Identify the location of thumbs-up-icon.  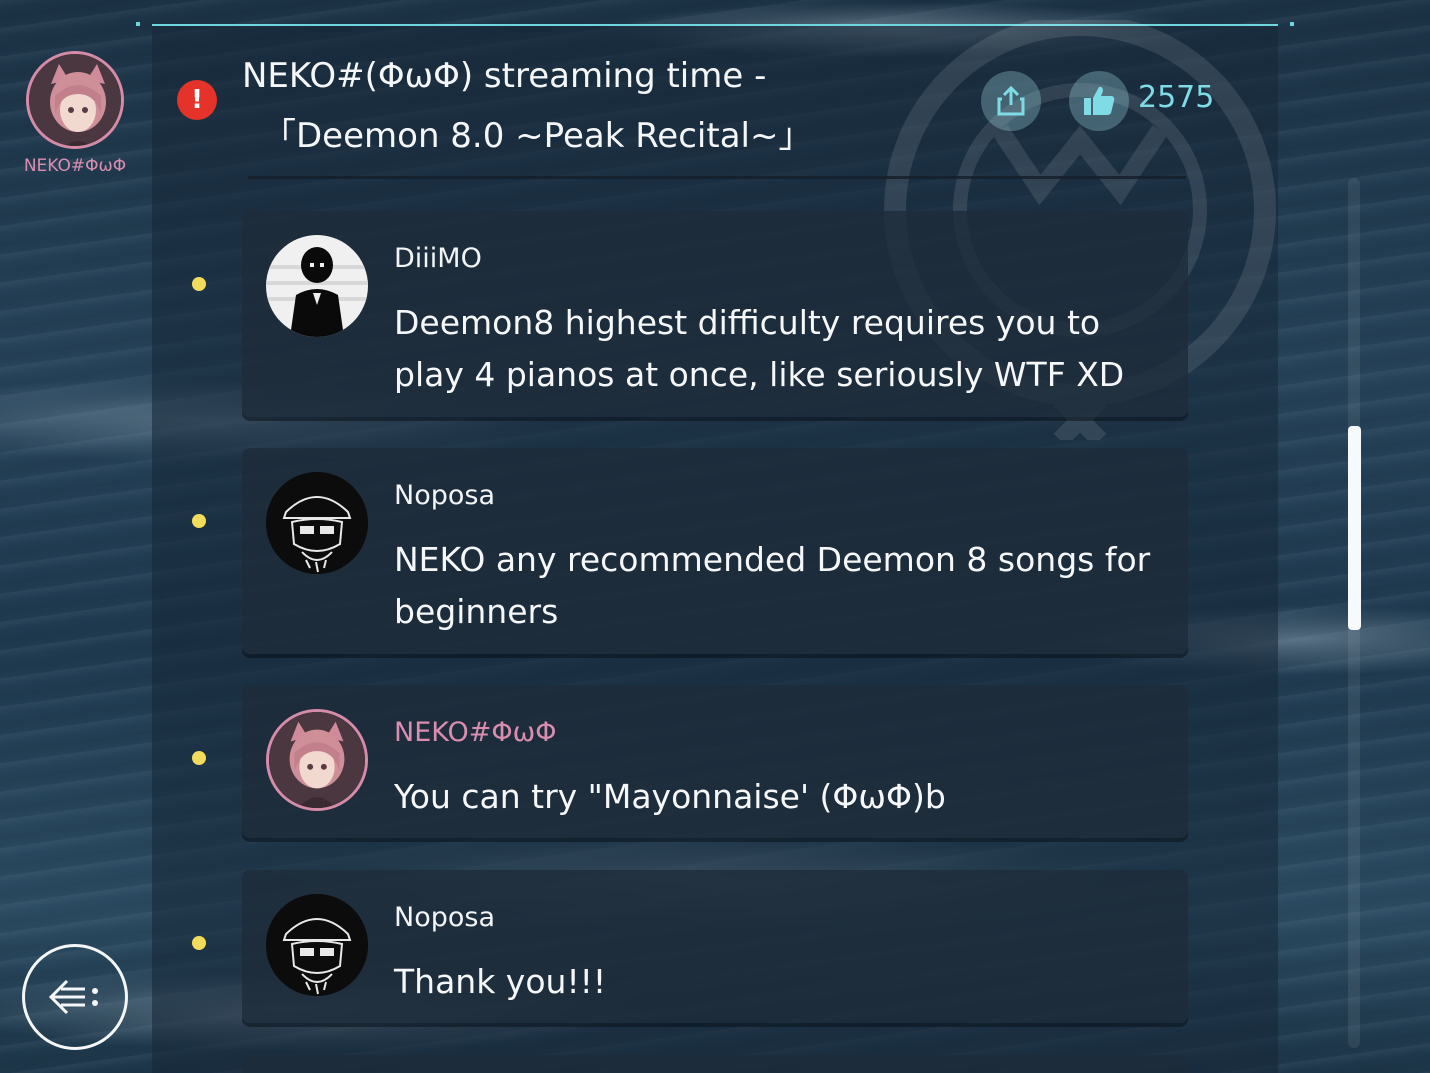
(1099, 100).